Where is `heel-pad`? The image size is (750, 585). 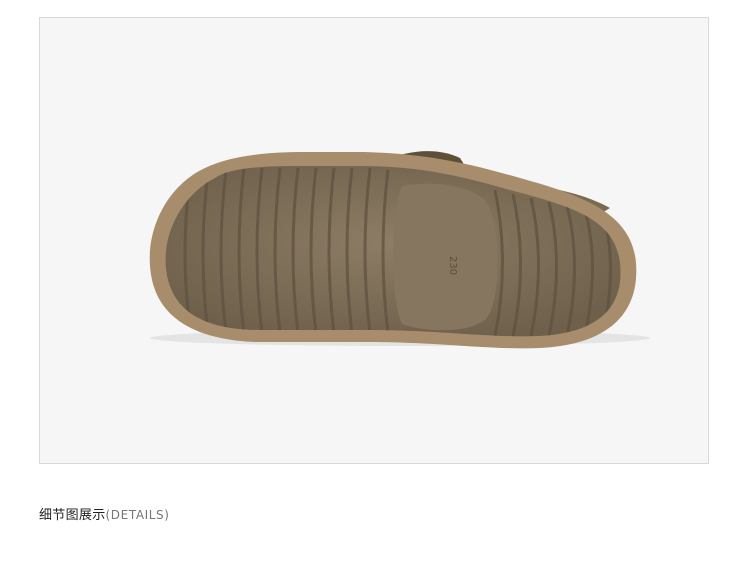 heel-pad is located at coordinates (445, 257).